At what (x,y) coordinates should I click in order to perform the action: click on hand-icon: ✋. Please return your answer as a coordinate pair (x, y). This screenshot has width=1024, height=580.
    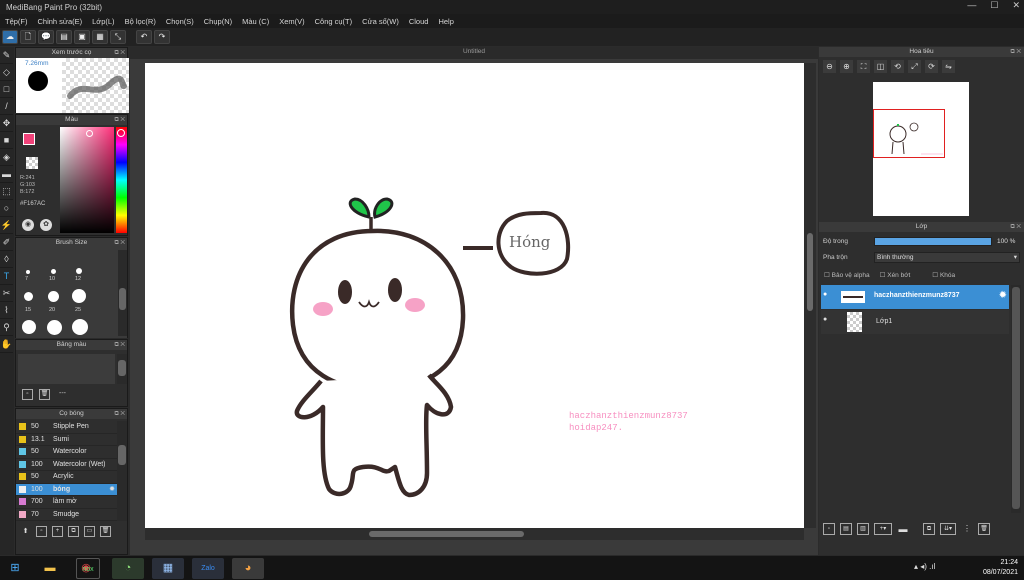
    Looking at the image, I should click on (6, 344).